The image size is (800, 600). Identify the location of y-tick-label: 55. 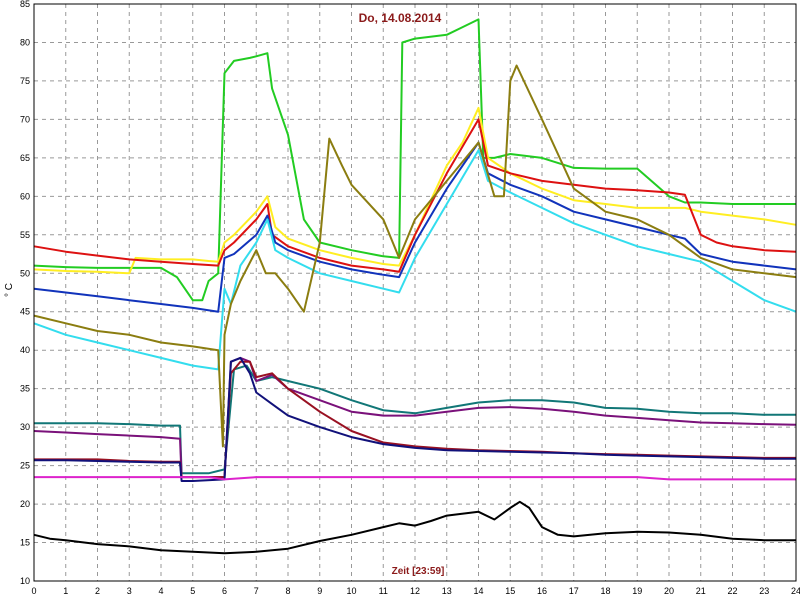
(25, 235).